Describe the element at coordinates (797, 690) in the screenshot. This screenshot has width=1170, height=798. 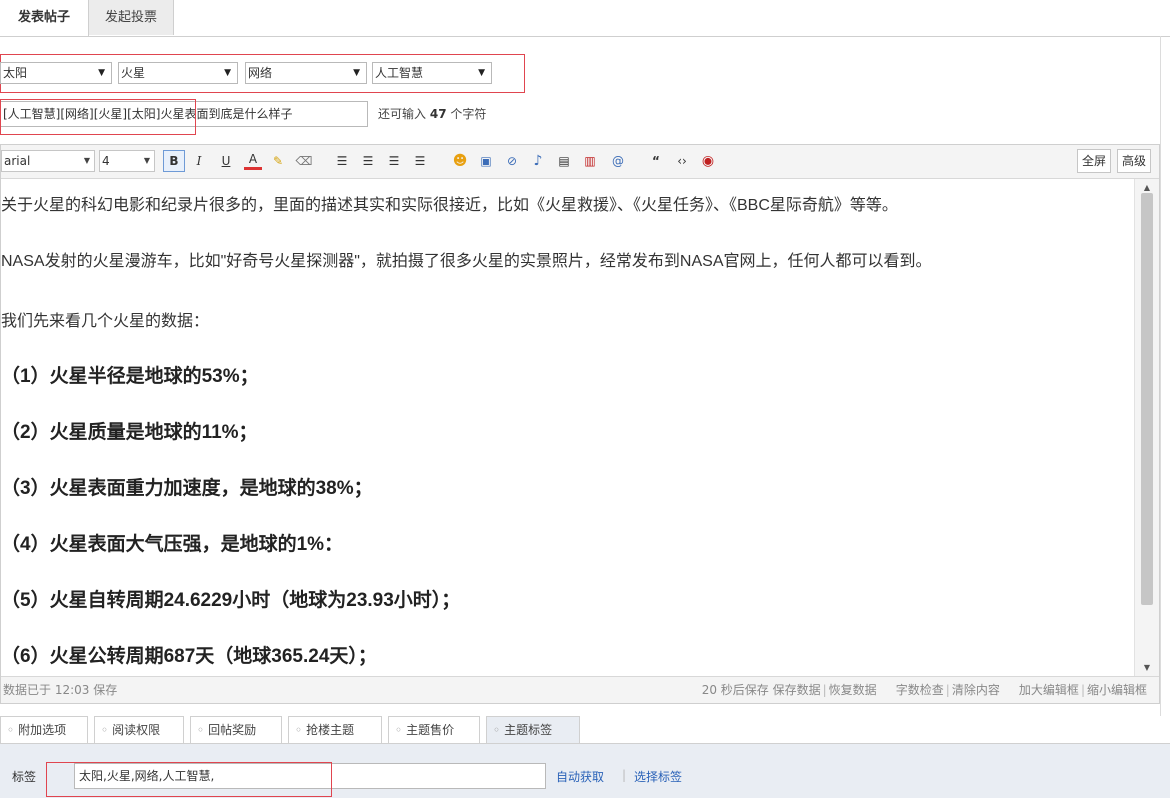
I see `save-data-link: 保存数据` at that location.